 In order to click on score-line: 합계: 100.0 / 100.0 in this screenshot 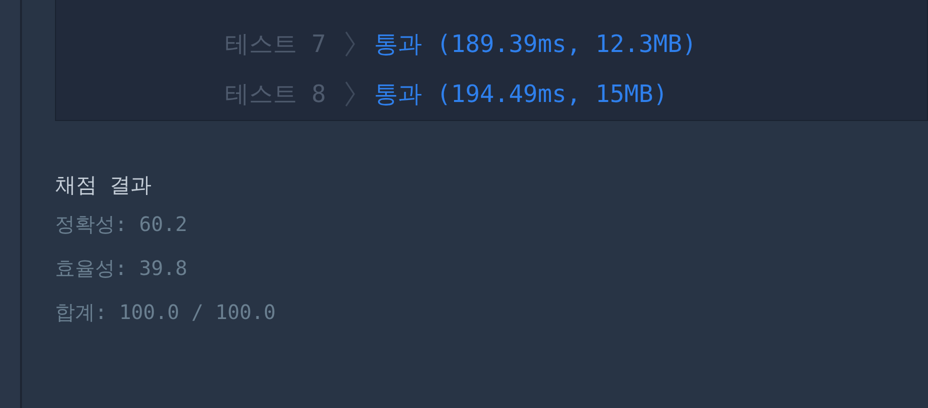, I will do `click(166, 312)`.